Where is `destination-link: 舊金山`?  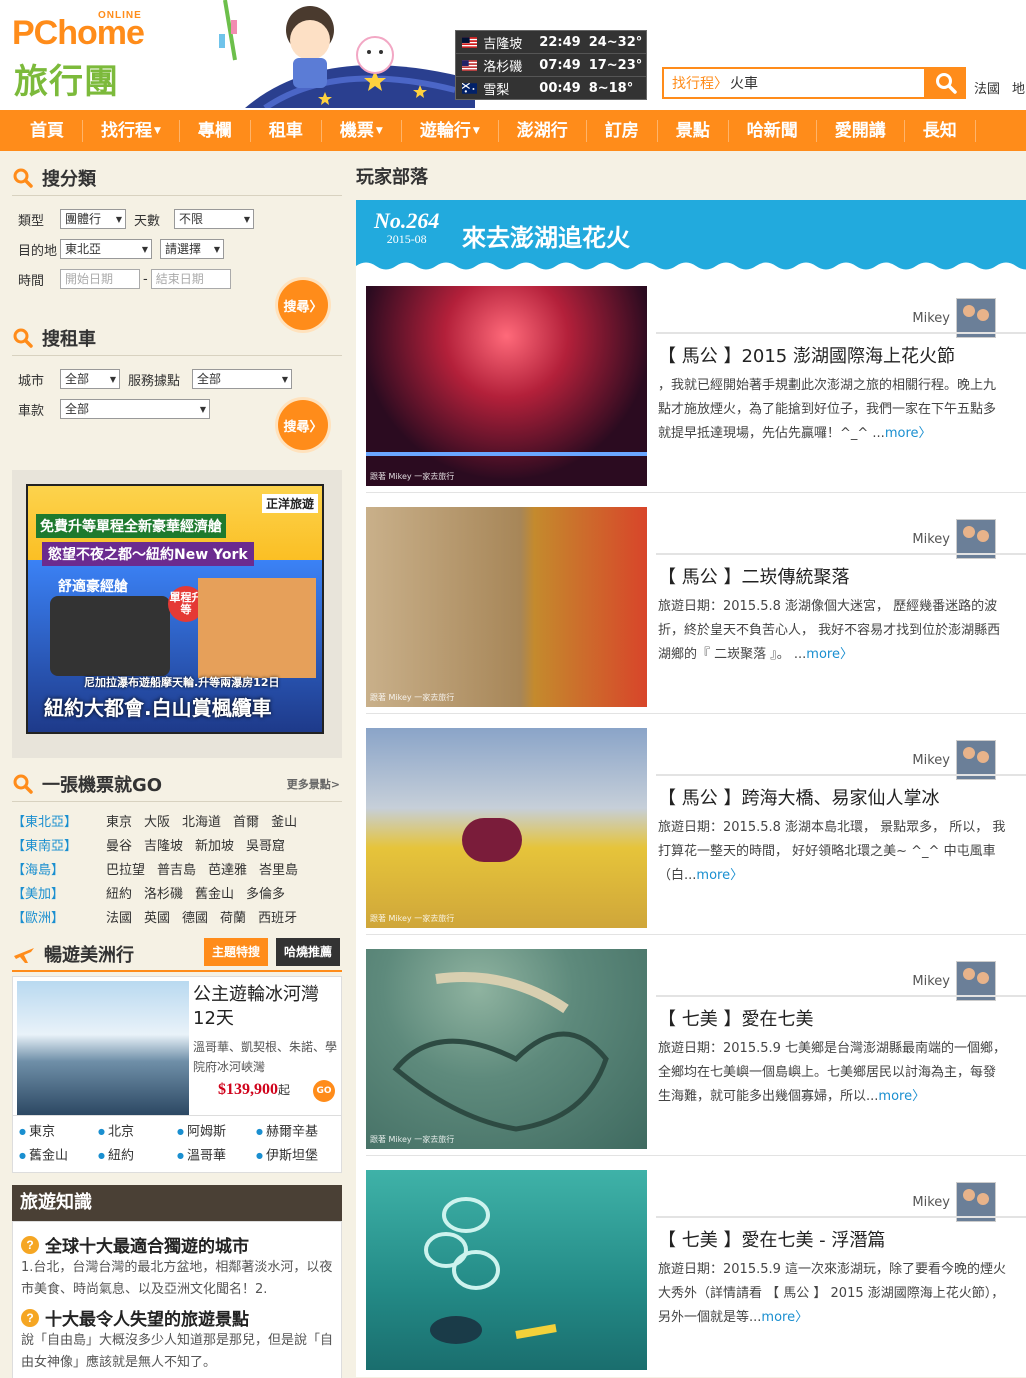
destination-link: 舊金山 is located at coordinates (58, 1156).